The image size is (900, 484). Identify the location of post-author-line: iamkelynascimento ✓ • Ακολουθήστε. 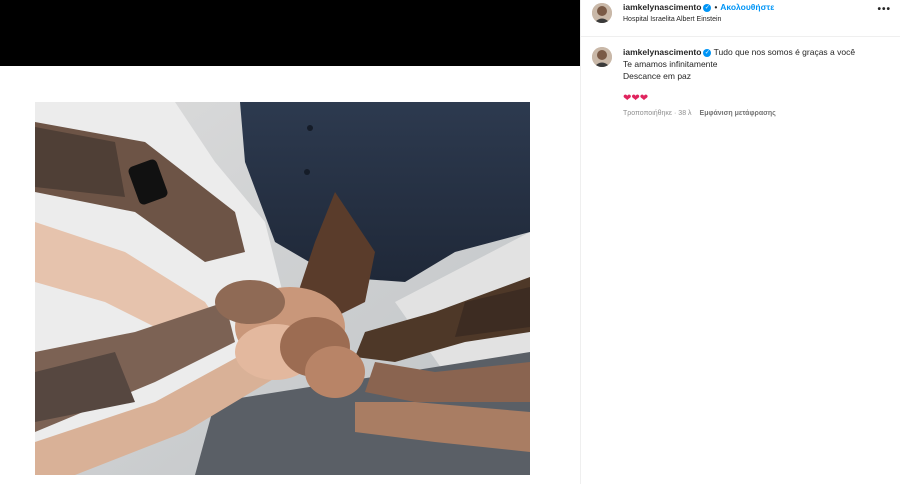
(698, 7).